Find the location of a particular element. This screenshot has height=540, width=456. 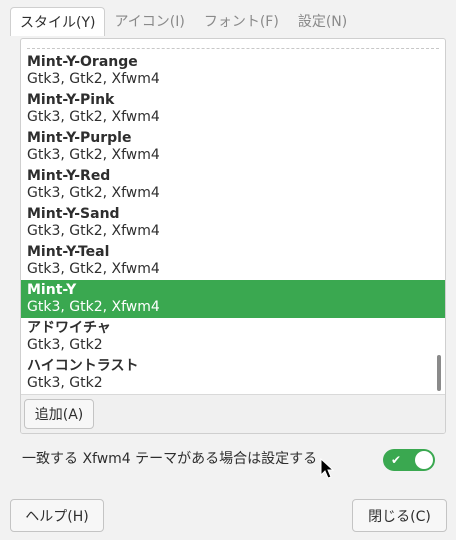

mouse-cursor-icon is located at coordinates (327, 468).